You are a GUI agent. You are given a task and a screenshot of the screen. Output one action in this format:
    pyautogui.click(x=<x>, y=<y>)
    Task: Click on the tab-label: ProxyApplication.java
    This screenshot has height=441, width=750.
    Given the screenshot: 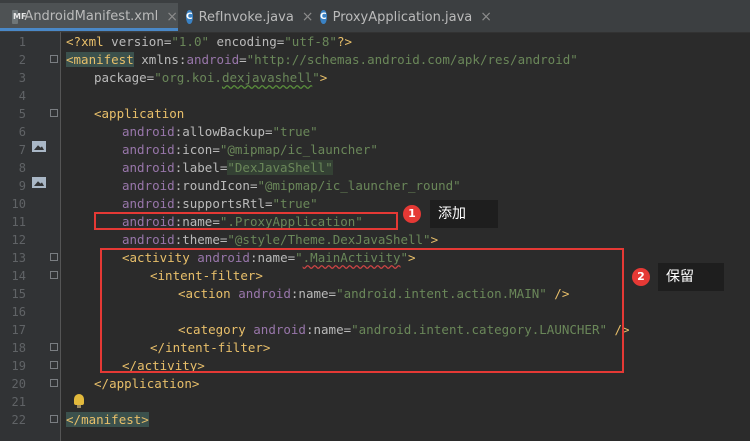 What is the action you would take?
    pyautogui.click(x=402, y=17)
    